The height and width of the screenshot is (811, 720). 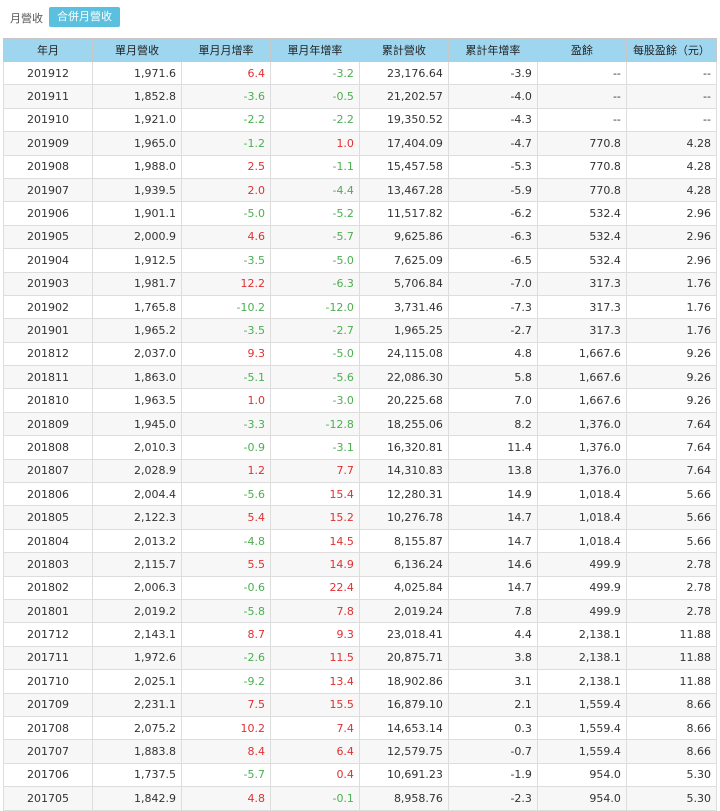 I want to click on cell-cumulative-revenue: 12,280.31, so click(x=403, y=494).